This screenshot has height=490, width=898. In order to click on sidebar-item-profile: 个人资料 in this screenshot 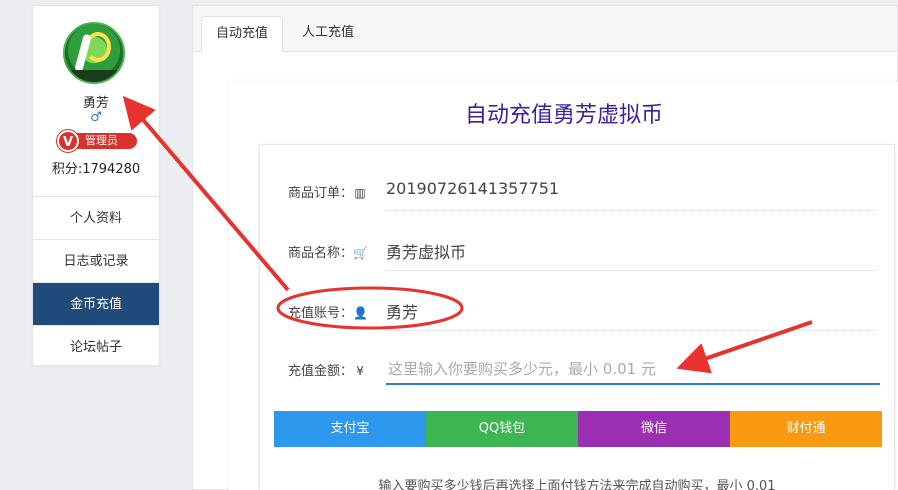, I will do `click(96, 217)`.